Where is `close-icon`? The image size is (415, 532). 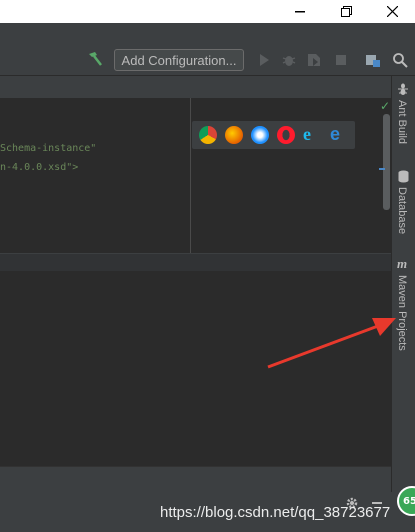 close-icon is located at coordinates (392, 11).